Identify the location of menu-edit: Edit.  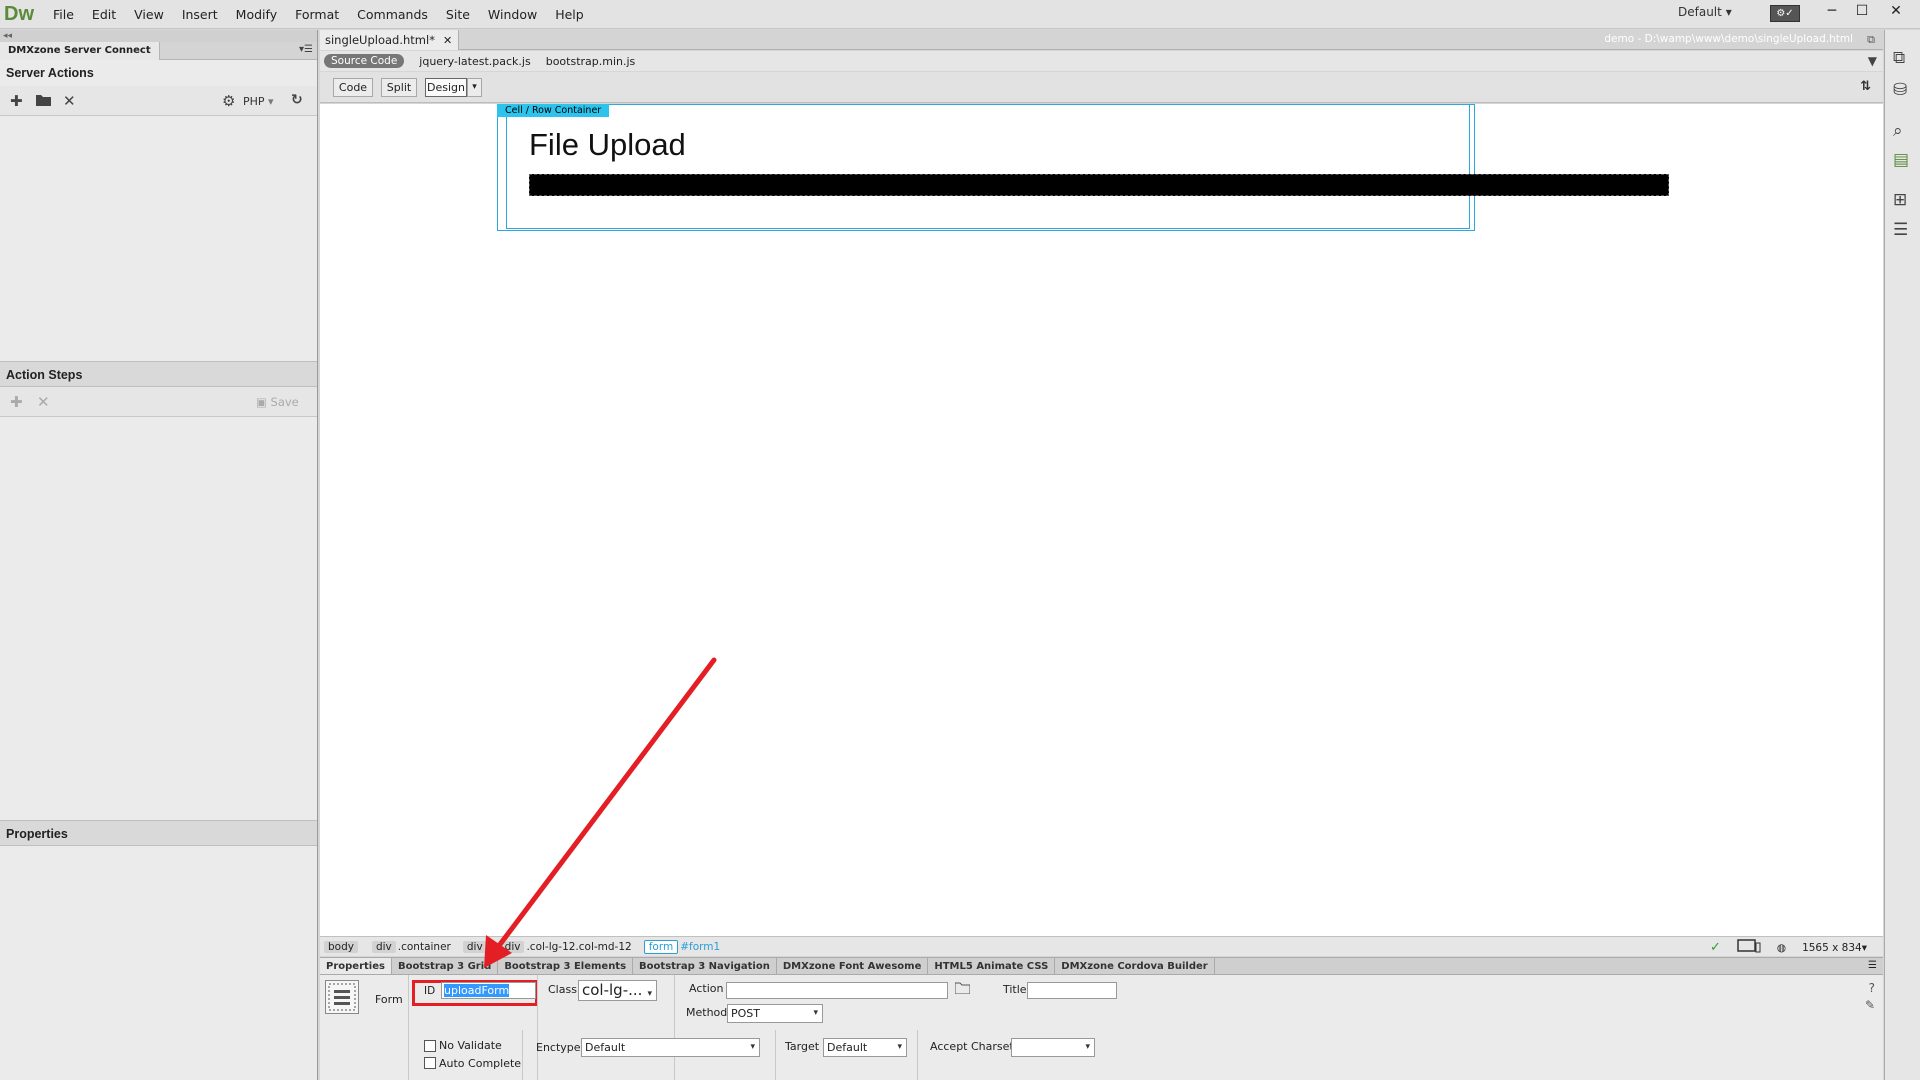
(104, 14).